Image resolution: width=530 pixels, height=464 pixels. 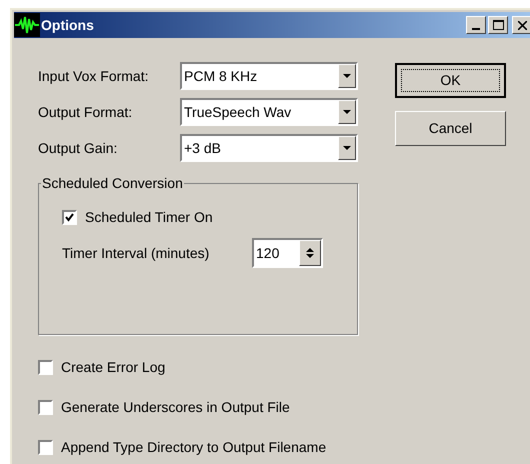 What do you see at coordinates (450, 80) in the screenshot?
I see `dialog-button: OK` at bounding box center [450, 80].